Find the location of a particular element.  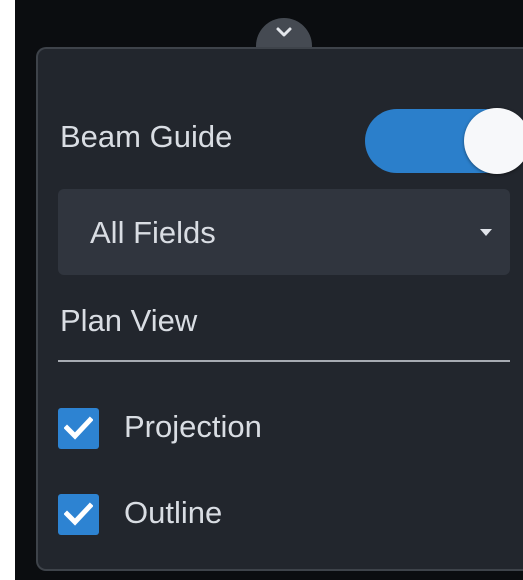

field-select-value: All Fields is located at coordinates (153, 232).